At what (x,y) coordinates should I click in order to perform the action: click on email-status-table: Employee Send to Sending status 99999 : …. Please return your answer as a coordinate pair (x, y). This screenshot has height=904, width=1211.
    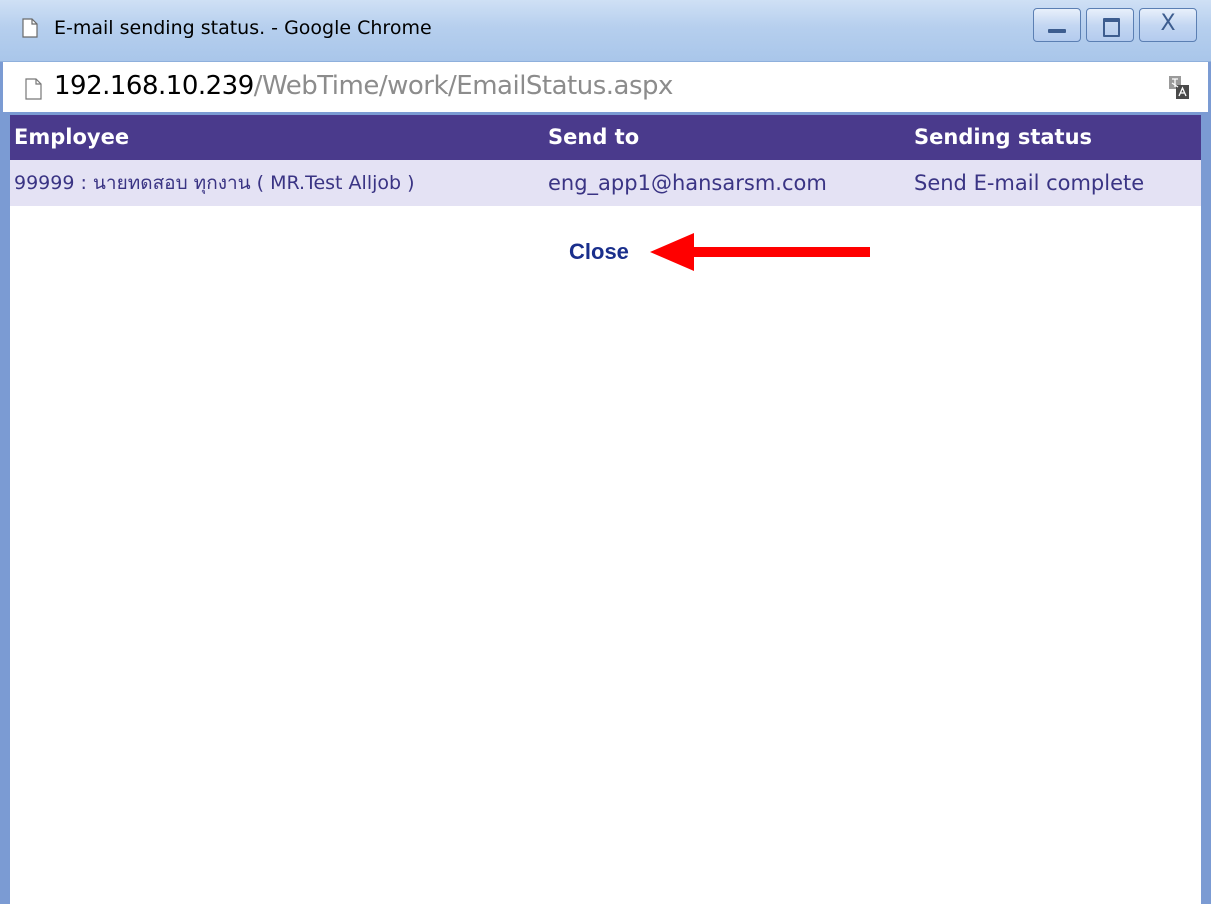
    Looking at the image, I should click on (605, 159).